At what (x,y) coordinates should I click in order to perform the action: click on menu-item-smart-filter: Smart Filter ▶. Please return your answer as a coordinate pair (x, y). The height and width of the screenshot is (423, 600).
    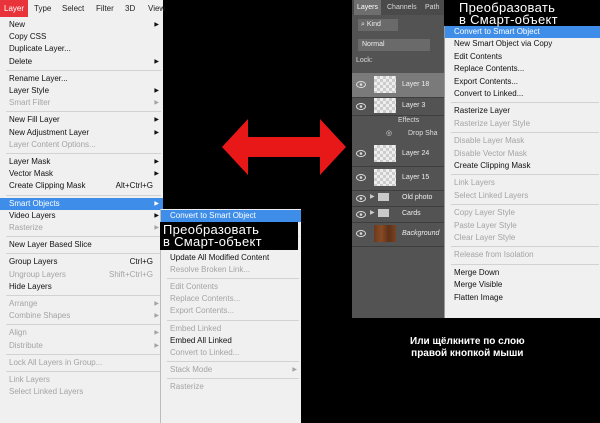
    Looking at the image, I should click on (81, 103).